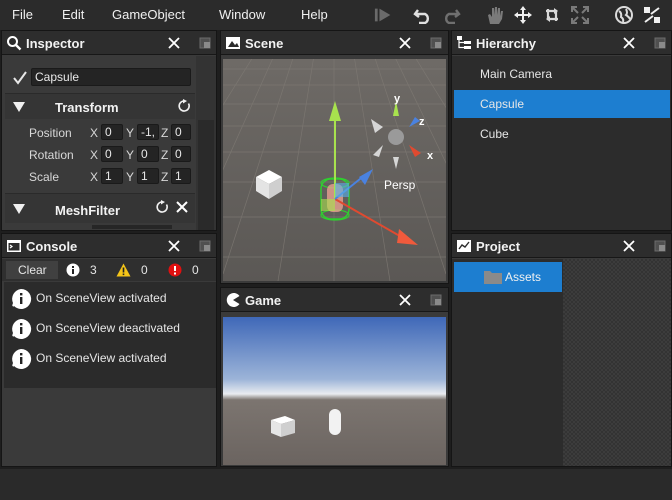 The image size is (672, 500). I want to click on scene-icon, so click(233, 43).